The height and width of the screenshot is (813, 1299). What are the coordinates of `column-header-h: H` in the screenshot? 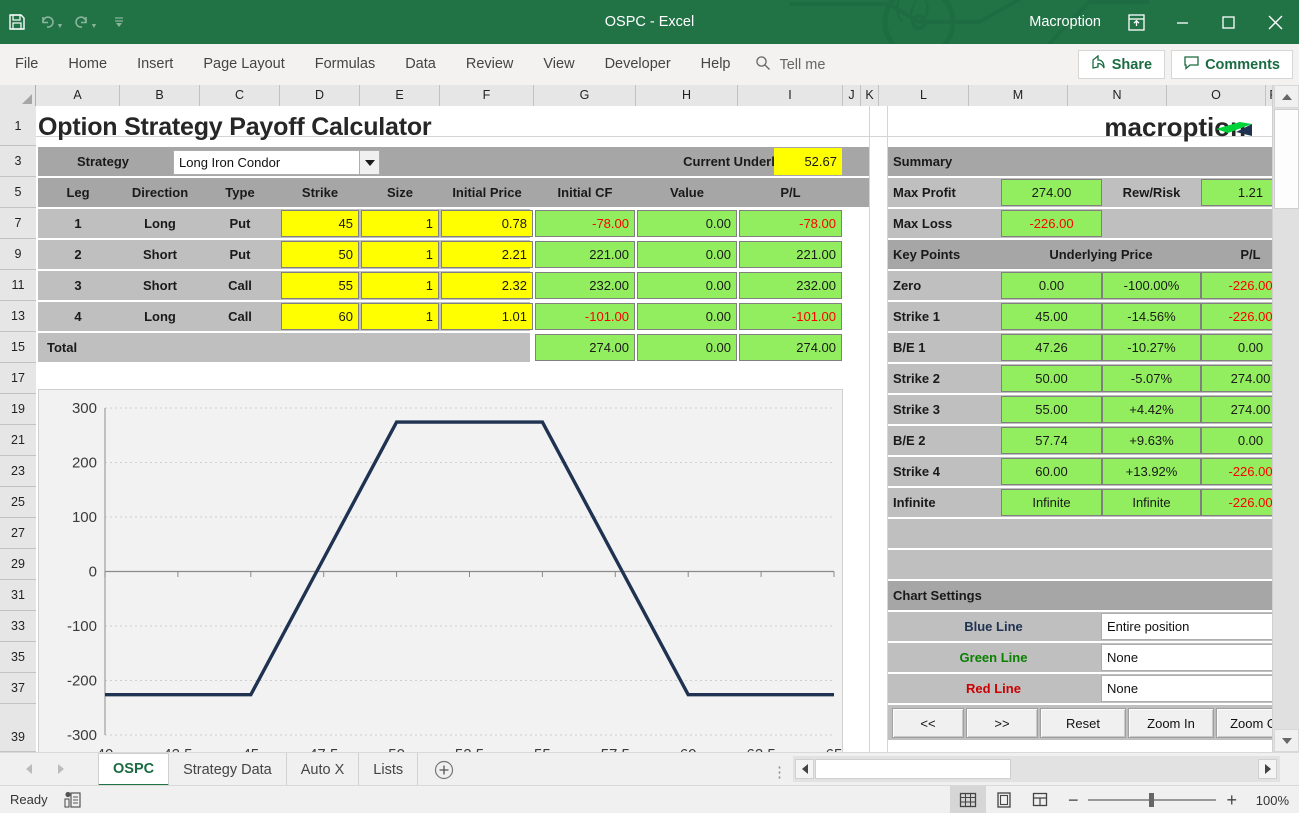 It's located at (687, 95).